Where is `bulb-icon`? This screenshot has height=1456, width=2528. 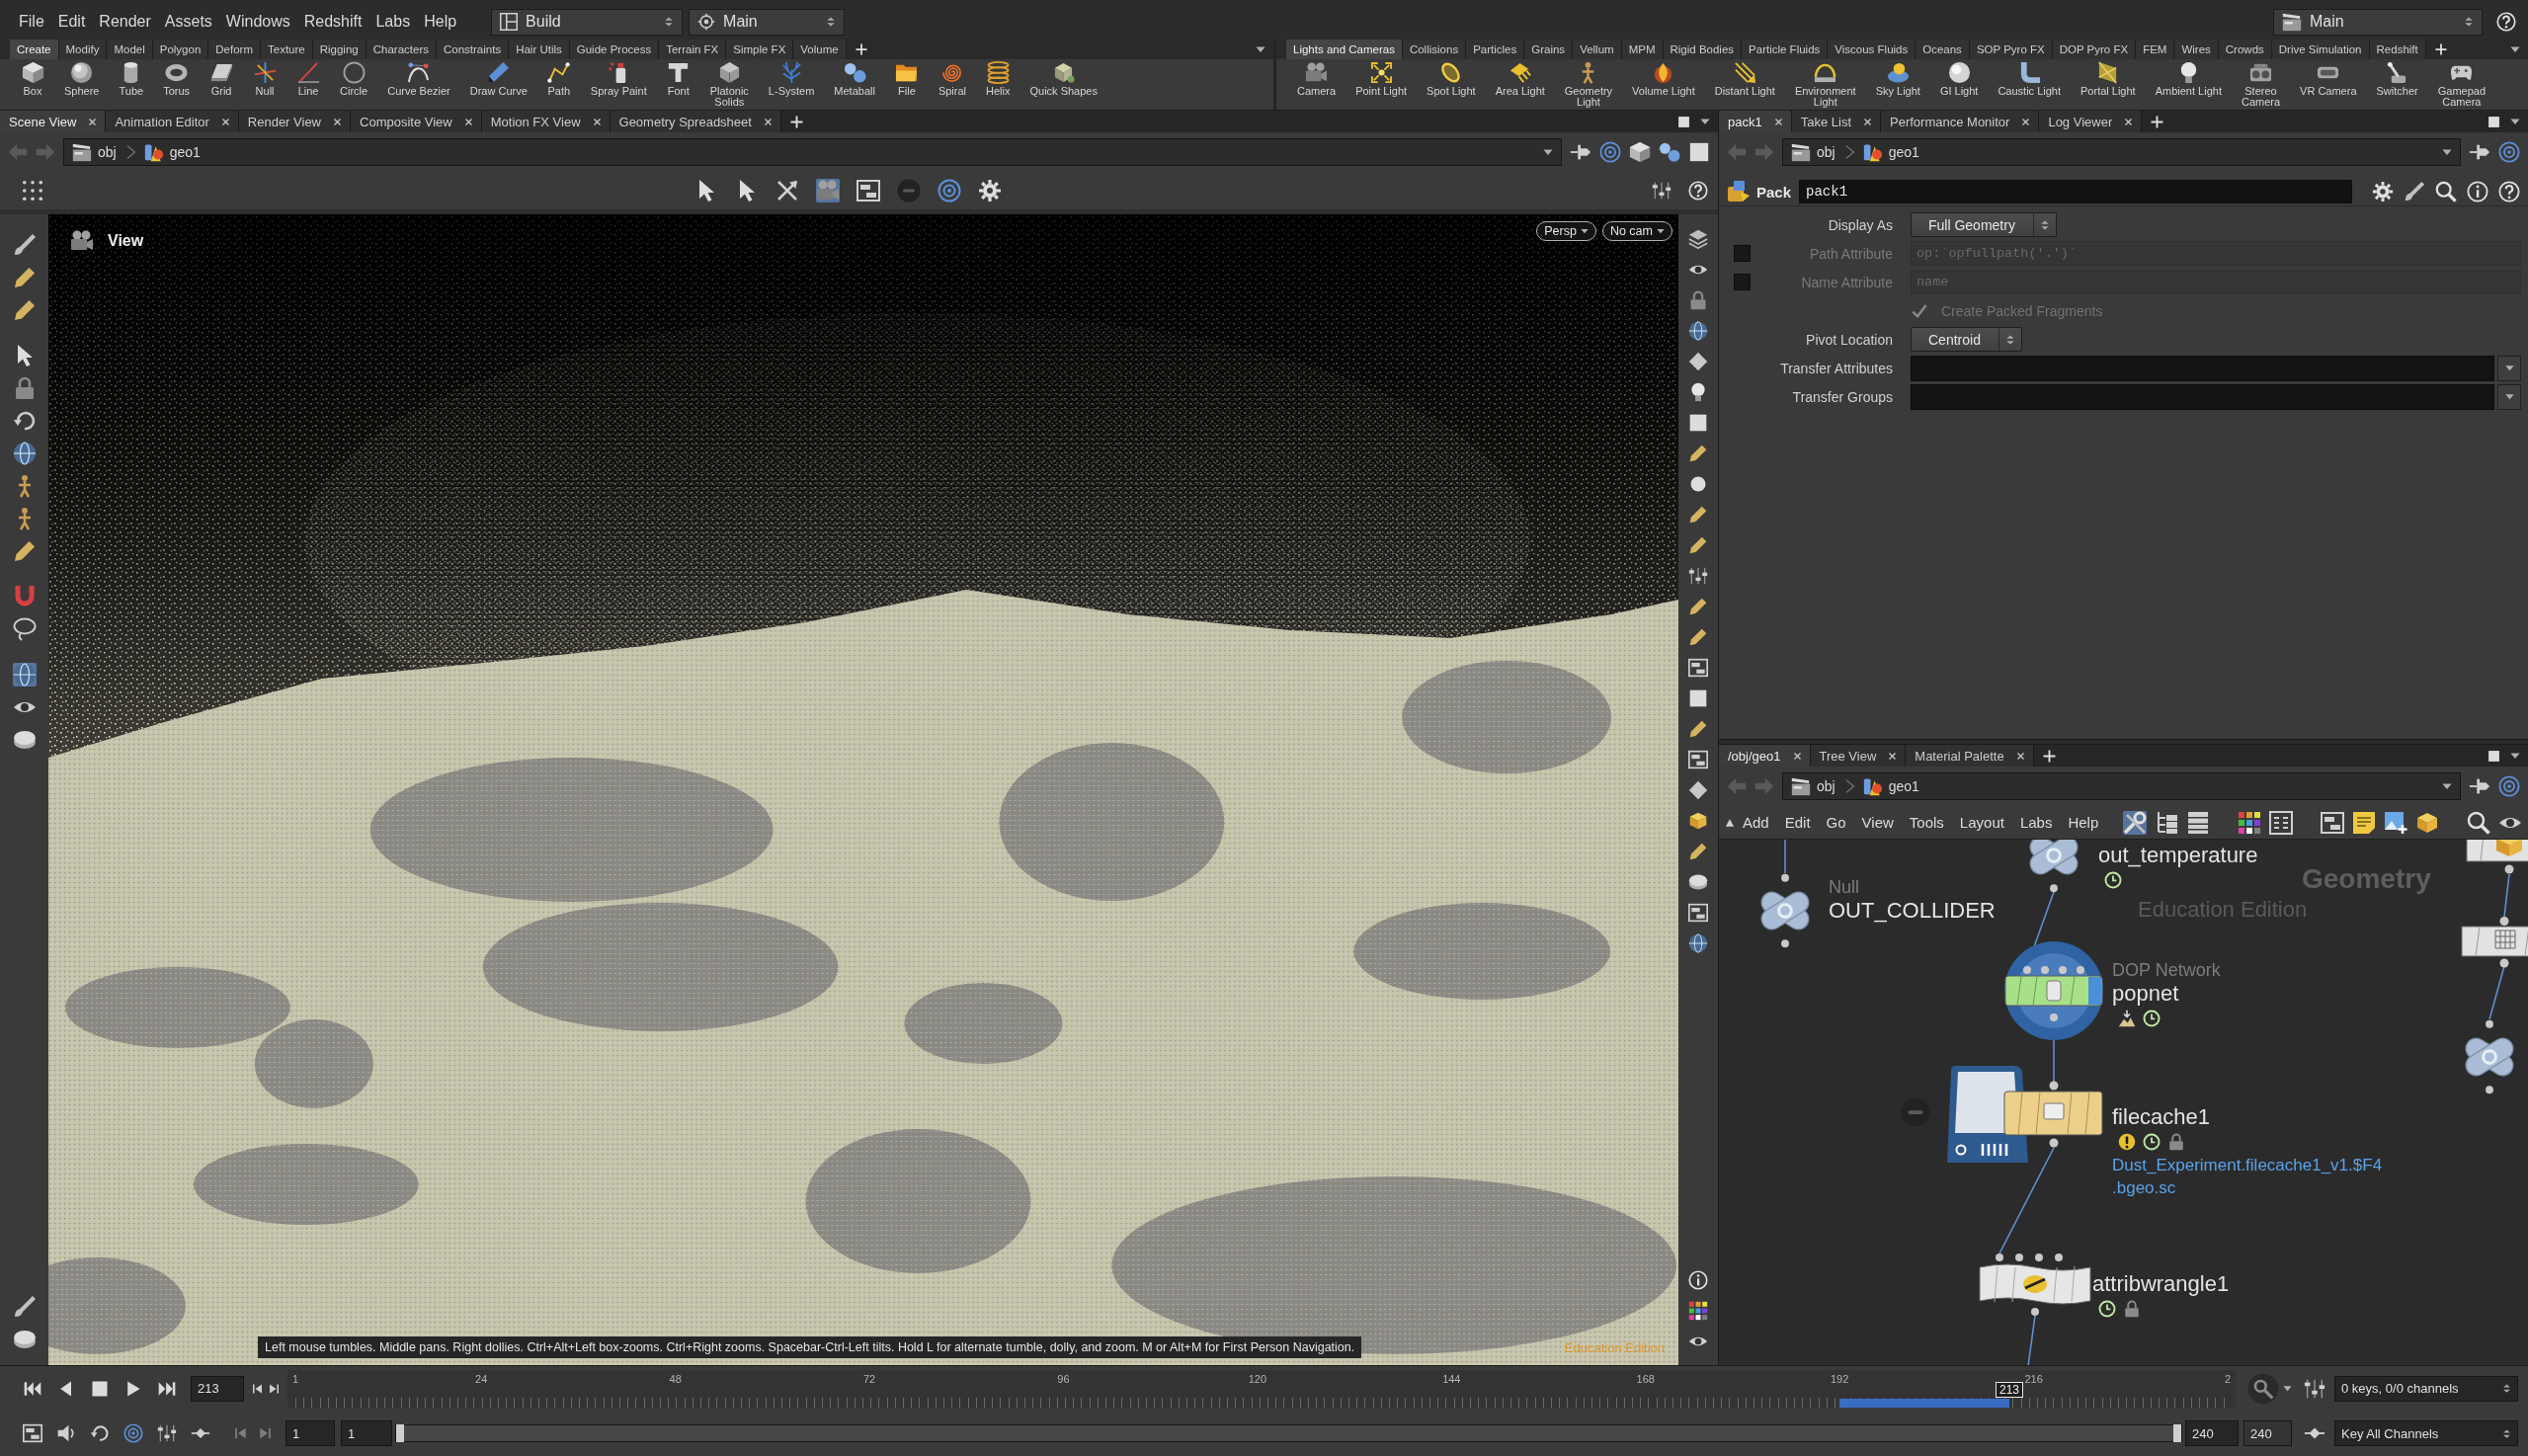 bulb-icon is located at coordinates (1698, 392).